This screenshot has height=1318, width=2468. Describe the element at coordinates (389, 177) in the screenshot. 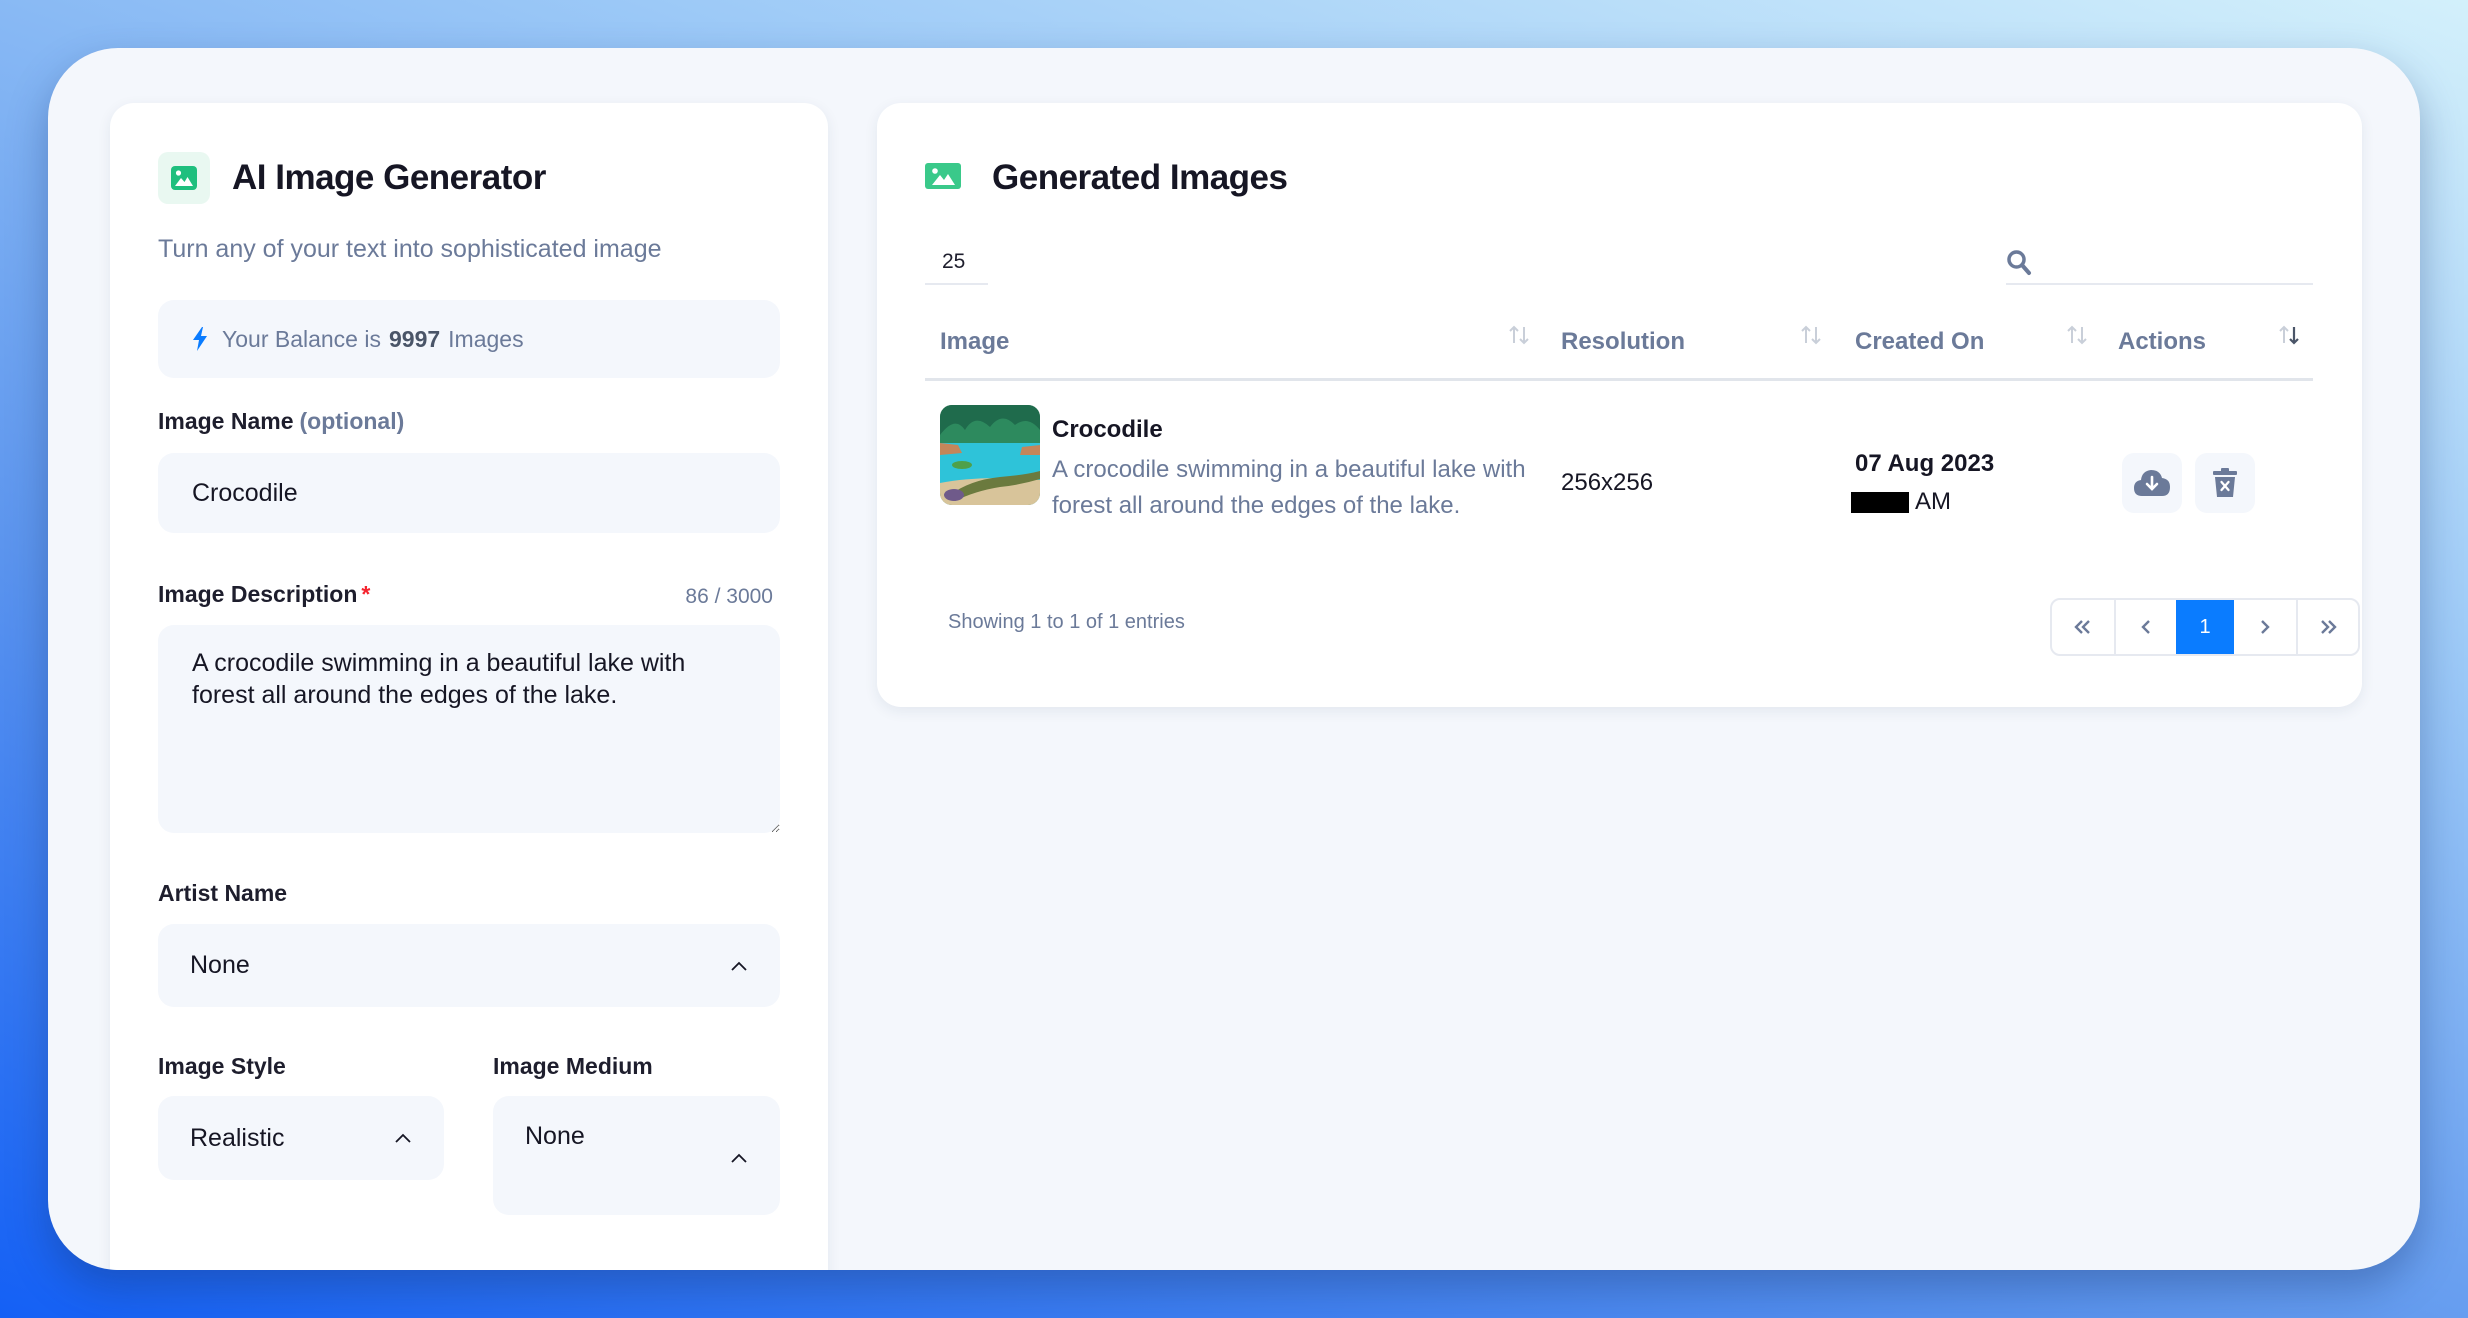

I see `generator-title: AI Image Generator` at that location.